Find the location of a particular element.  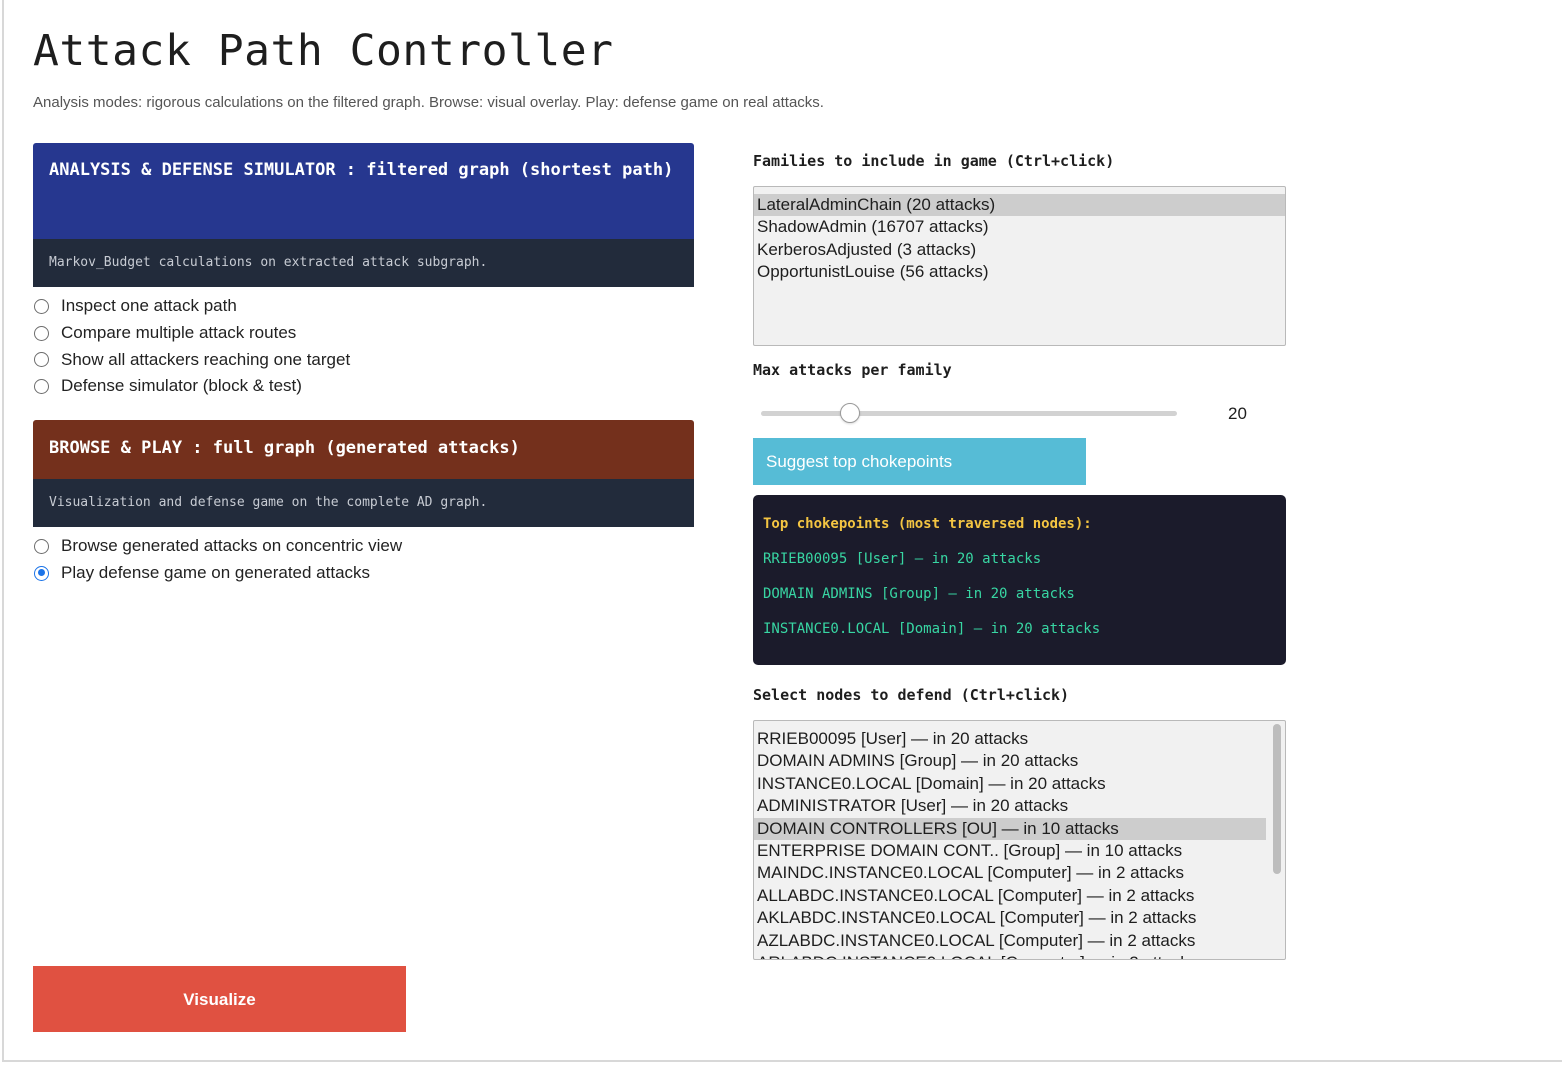

radio-label: Compare multiple attack routes is located at coordinates (179, 333).